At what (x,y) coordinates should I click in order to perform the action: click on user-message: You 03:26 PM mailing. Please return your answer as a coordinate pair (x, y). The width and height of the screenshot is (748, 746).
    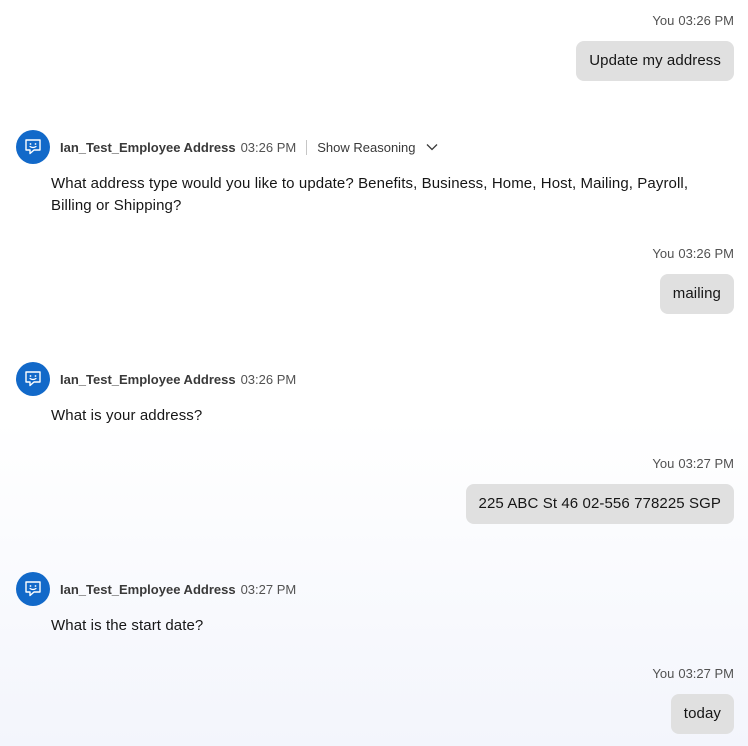
    Looking at the image, I should click on (693, 280).